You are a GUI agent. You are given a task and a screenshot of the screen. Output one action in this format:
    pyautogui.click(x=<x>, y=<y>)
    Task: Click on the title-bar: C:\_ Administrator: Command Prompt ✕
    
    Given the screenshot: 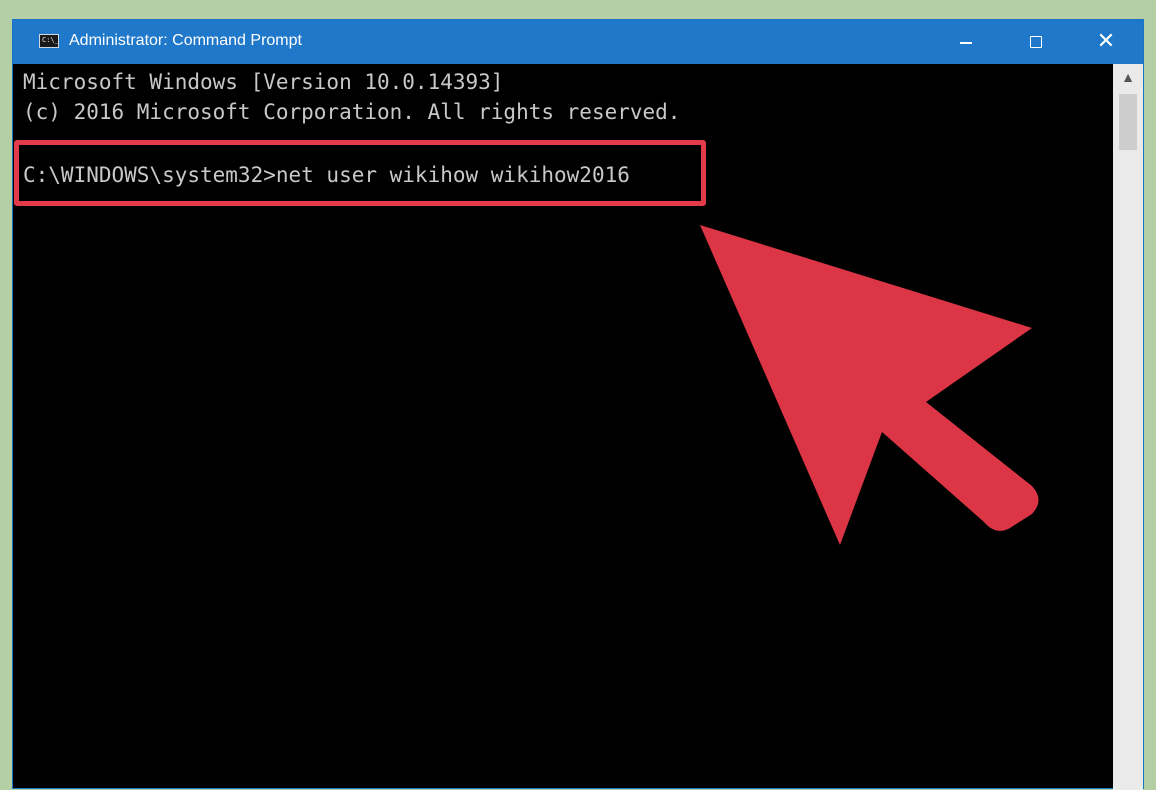 What is the action you would take?
    pyautogui.click(x=578, y=42)
    